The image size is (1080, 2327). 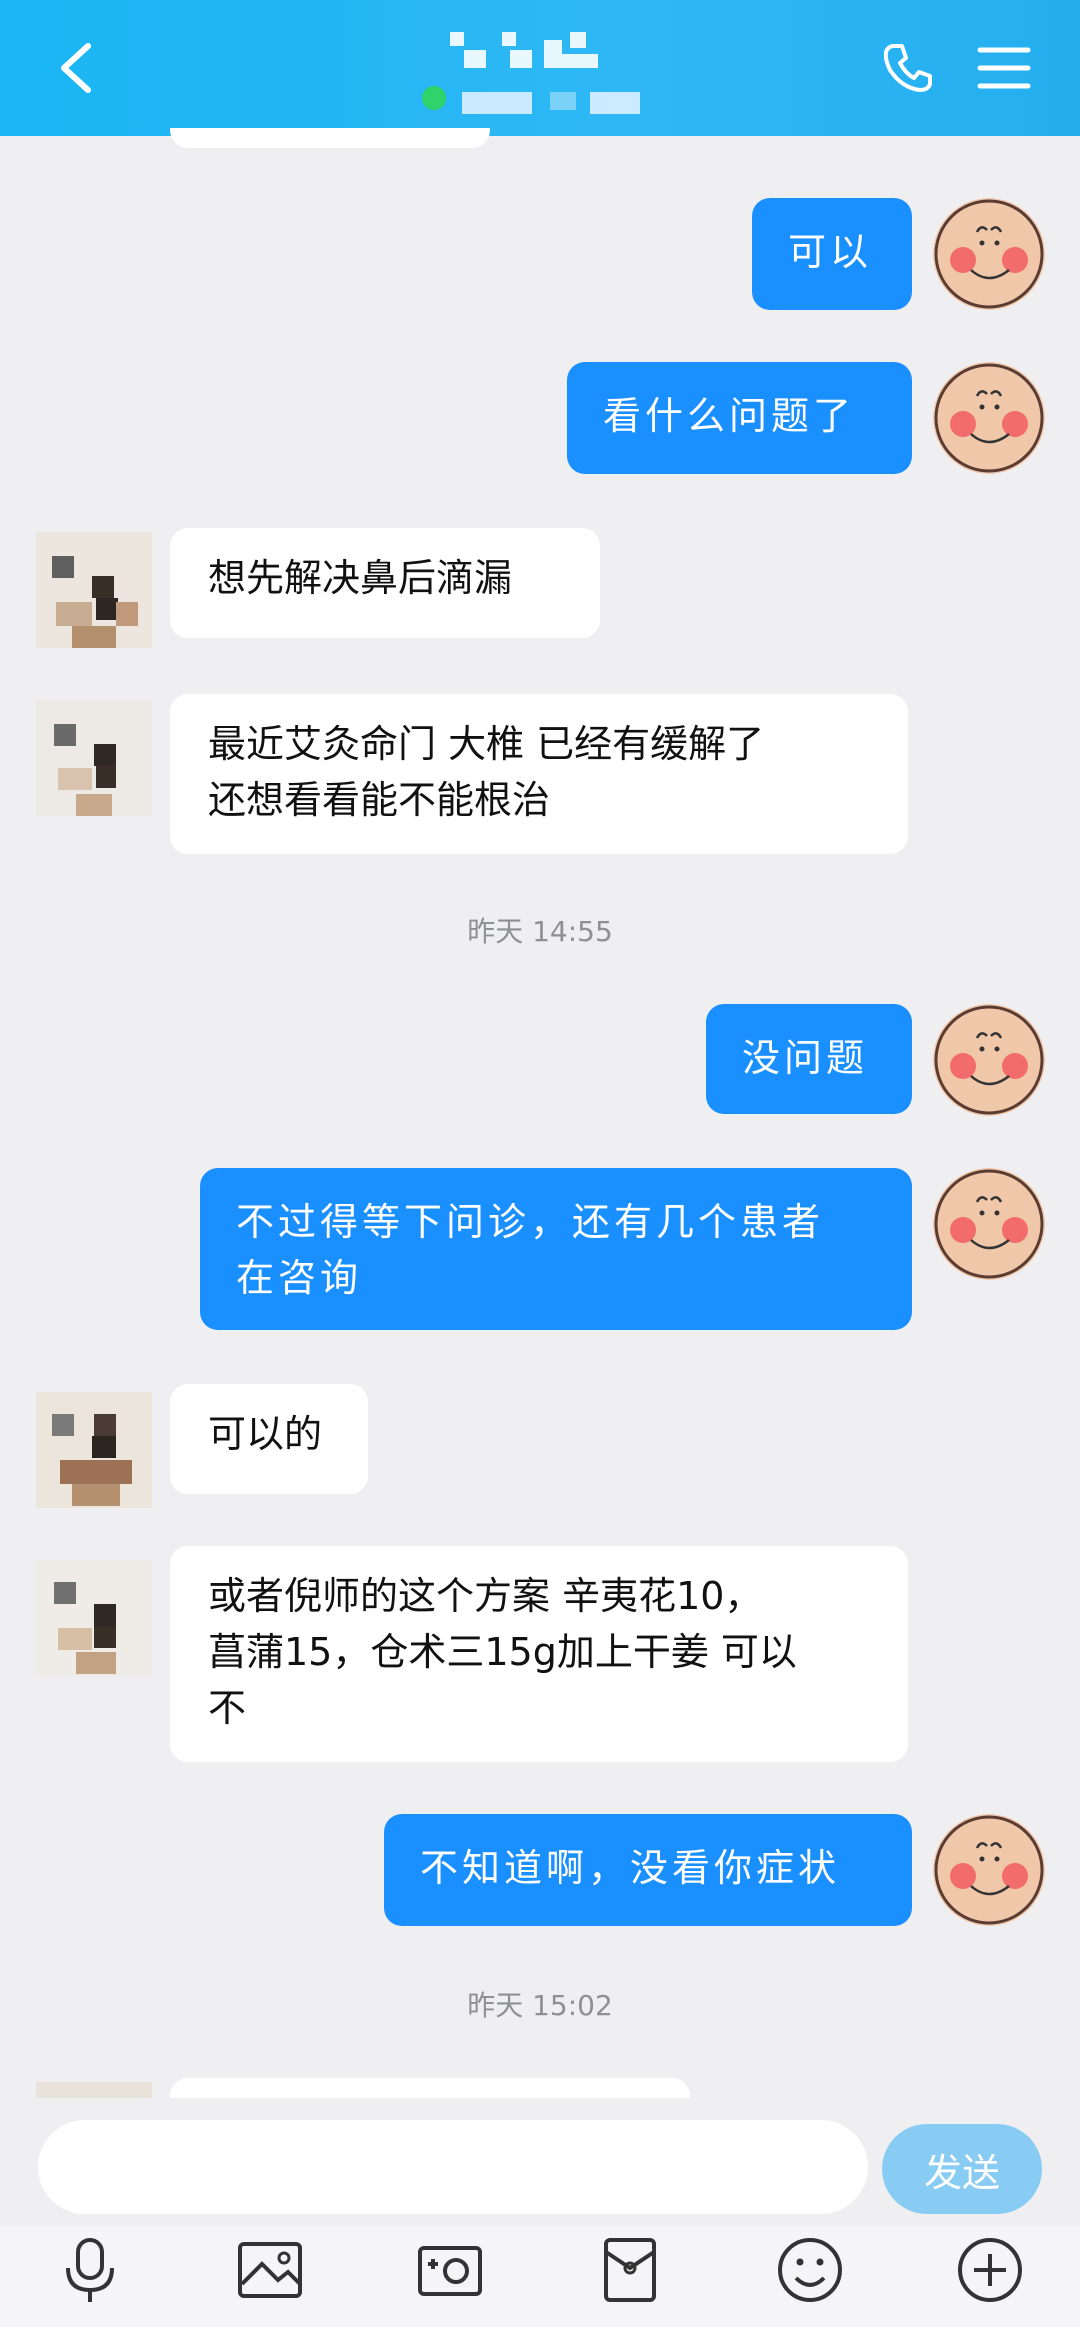 I want to click on message-bubble-outgoing: 看什么问题了, so click(x=739, y=418).